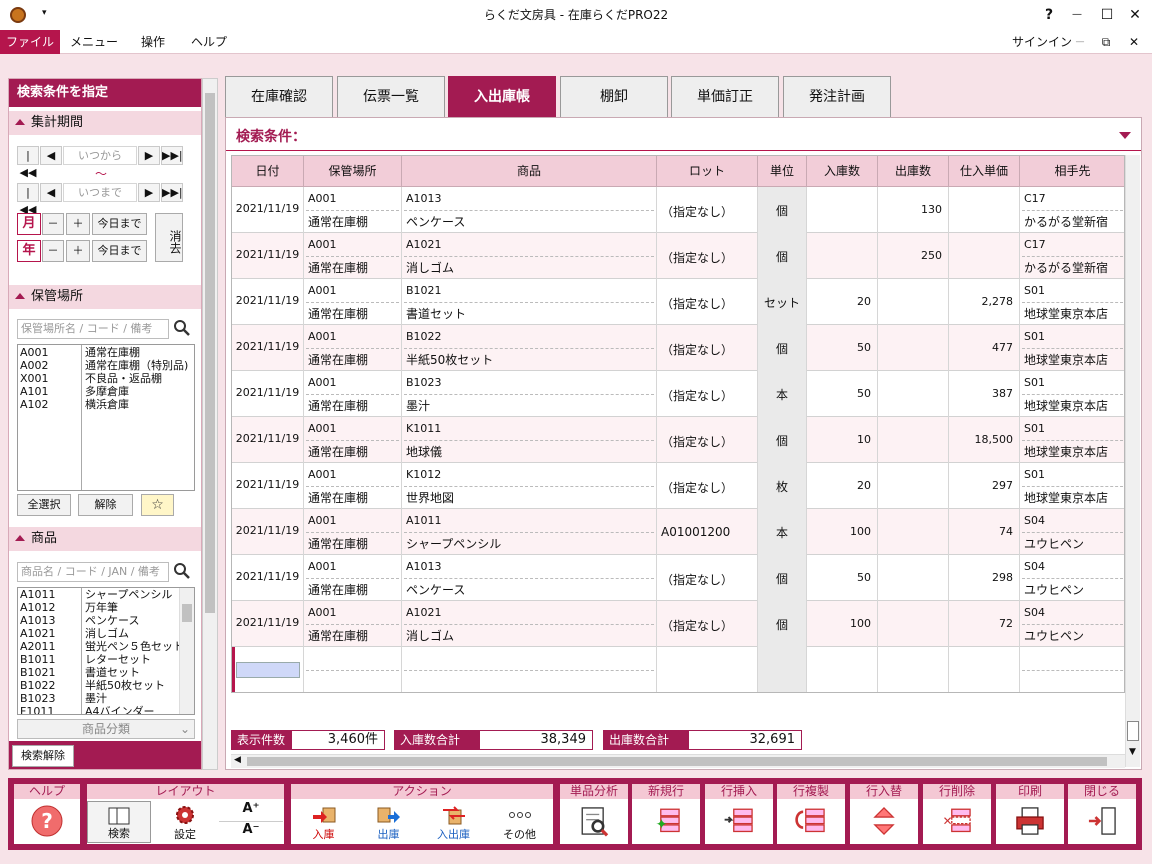 The height and width of the screenshot is (864, 1152). I want to click on column-header-partner: 相手先, so click(1072, 171).